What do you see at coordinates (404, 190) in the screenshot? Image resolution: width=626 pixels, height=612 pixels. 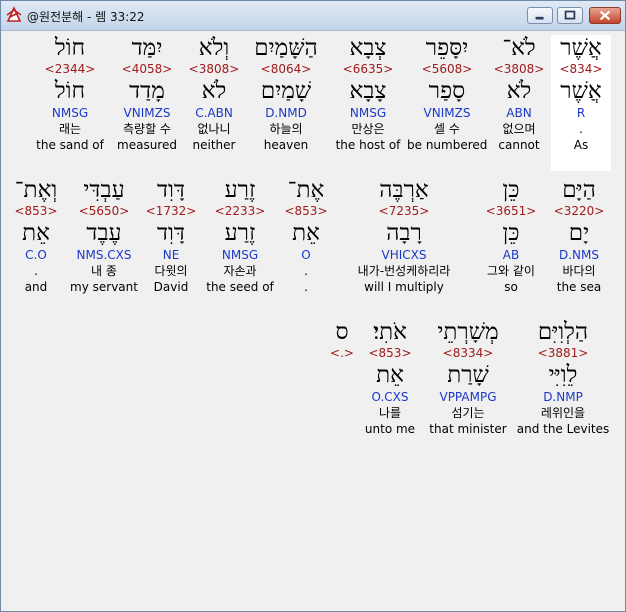 I see `hebrew-word: אַרְבֶּה` at bounding box center [404, 190].